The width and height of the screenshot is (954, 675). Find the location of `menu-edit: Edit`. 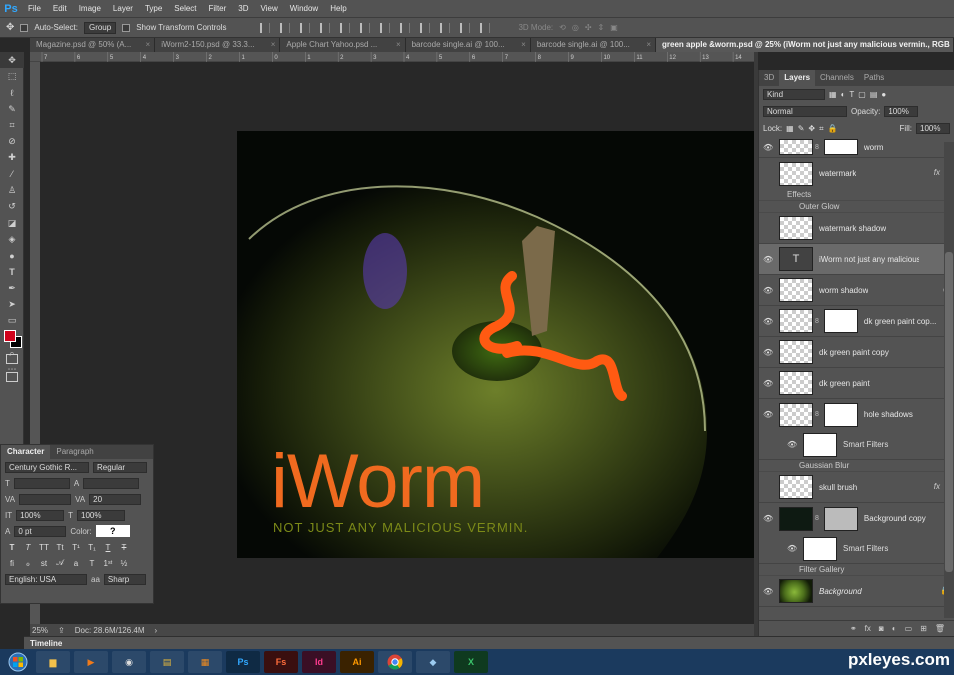

menu-edit: Edit is located at coordinates (60, 9).